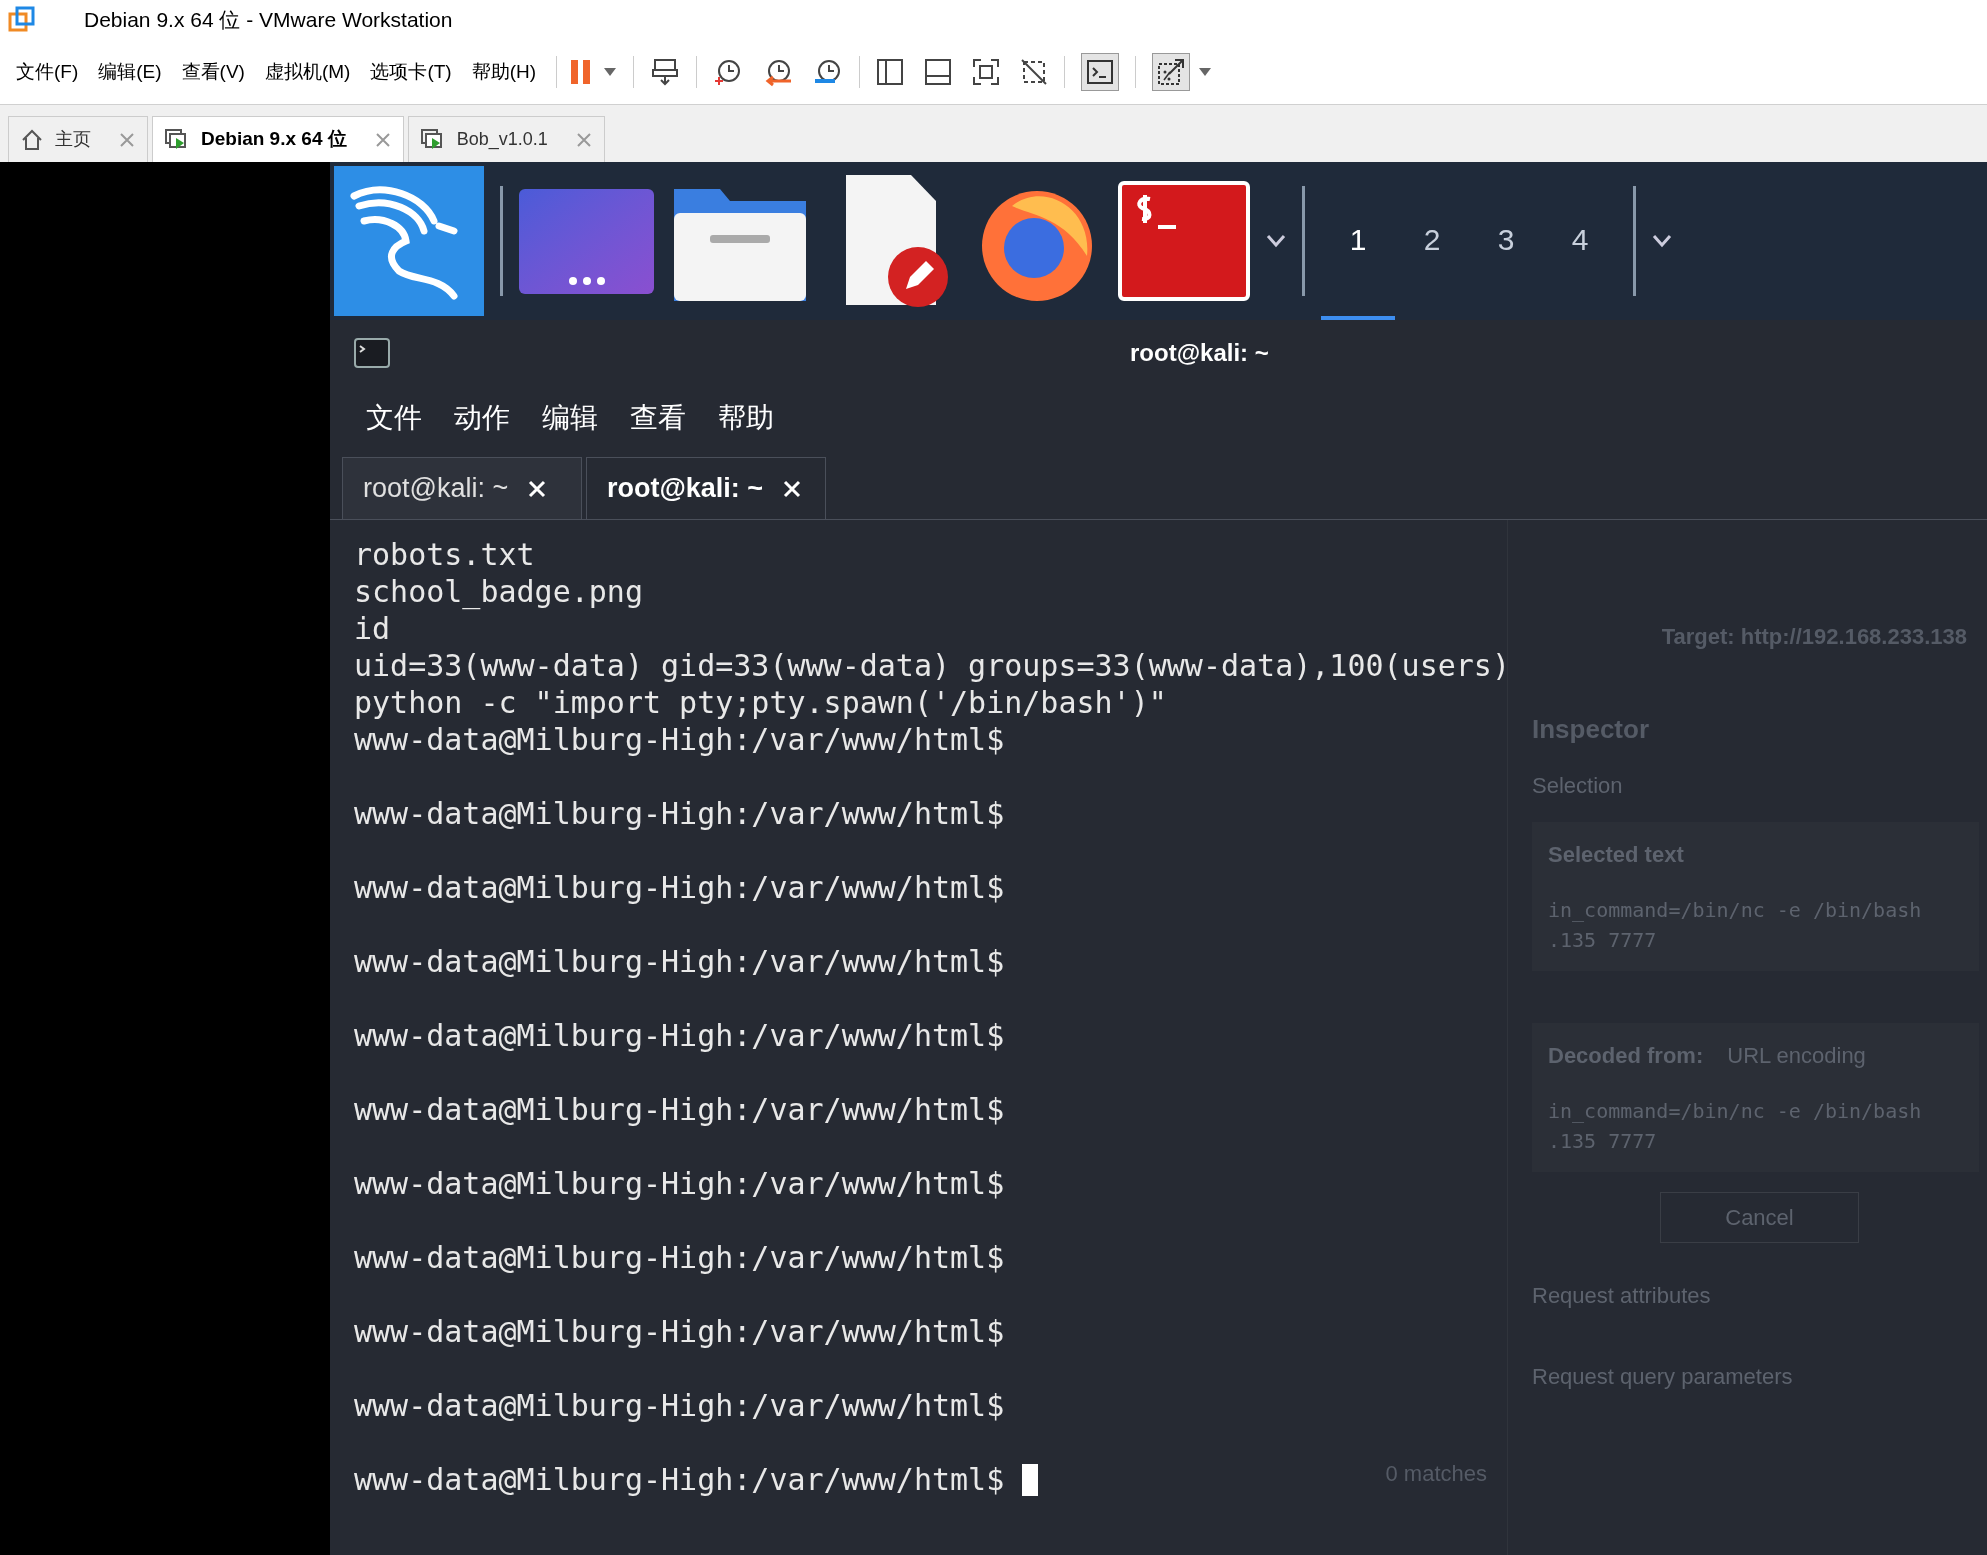 Image resolution: width=1987 pixels, height=1555 pixels. Describe the element at coordinates (586, 241) in the screenshot. I see `window-thumbnail-icon` at that location.